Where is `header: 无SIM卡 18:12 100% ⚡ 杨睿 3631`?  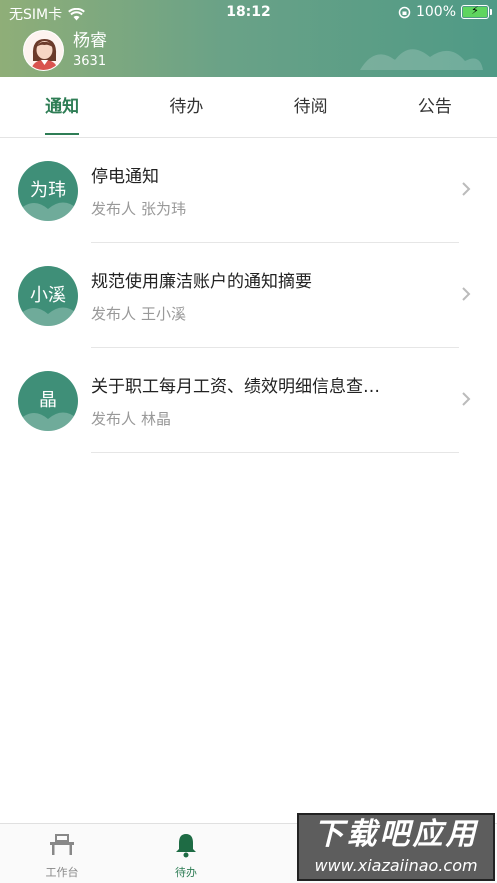
header: 无SIM卡 18:12 100% ⚡ 杨睿 3631 is located at coordinates (248, 38).